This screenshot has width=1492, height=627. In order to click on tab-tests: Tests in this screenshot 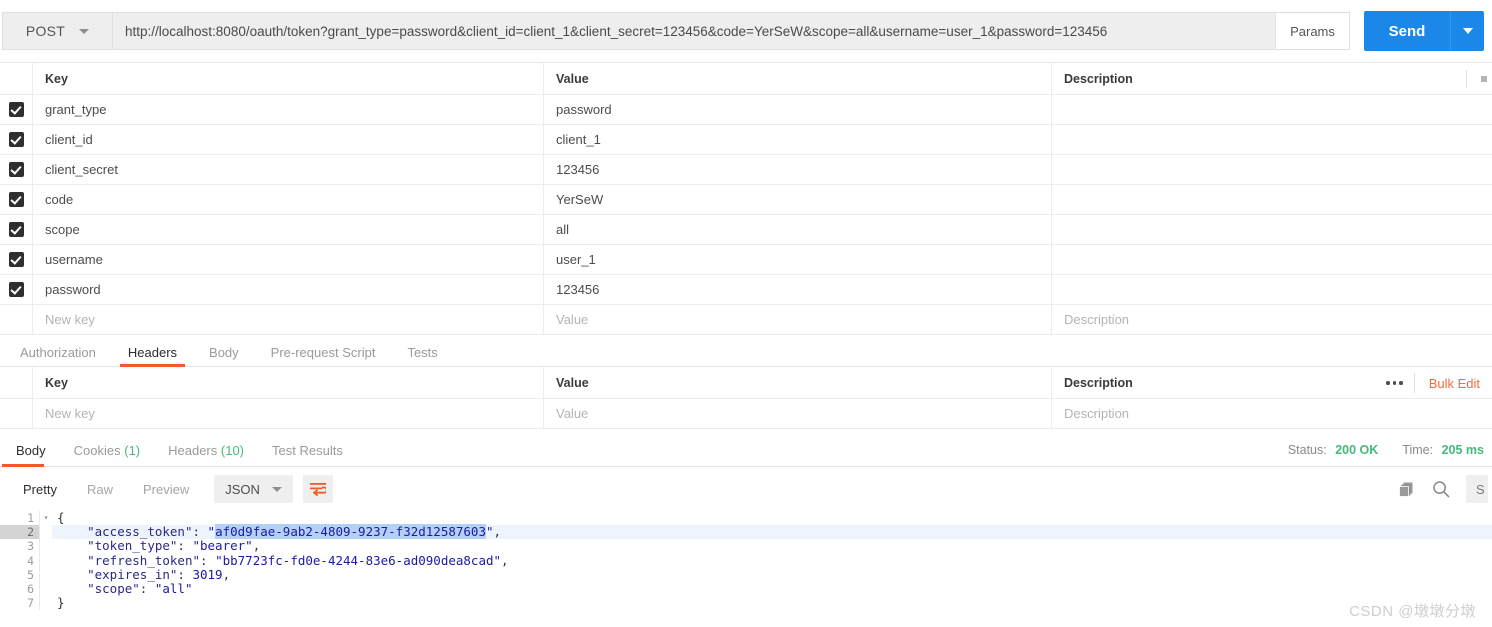, I will do `click(422, 356)`.